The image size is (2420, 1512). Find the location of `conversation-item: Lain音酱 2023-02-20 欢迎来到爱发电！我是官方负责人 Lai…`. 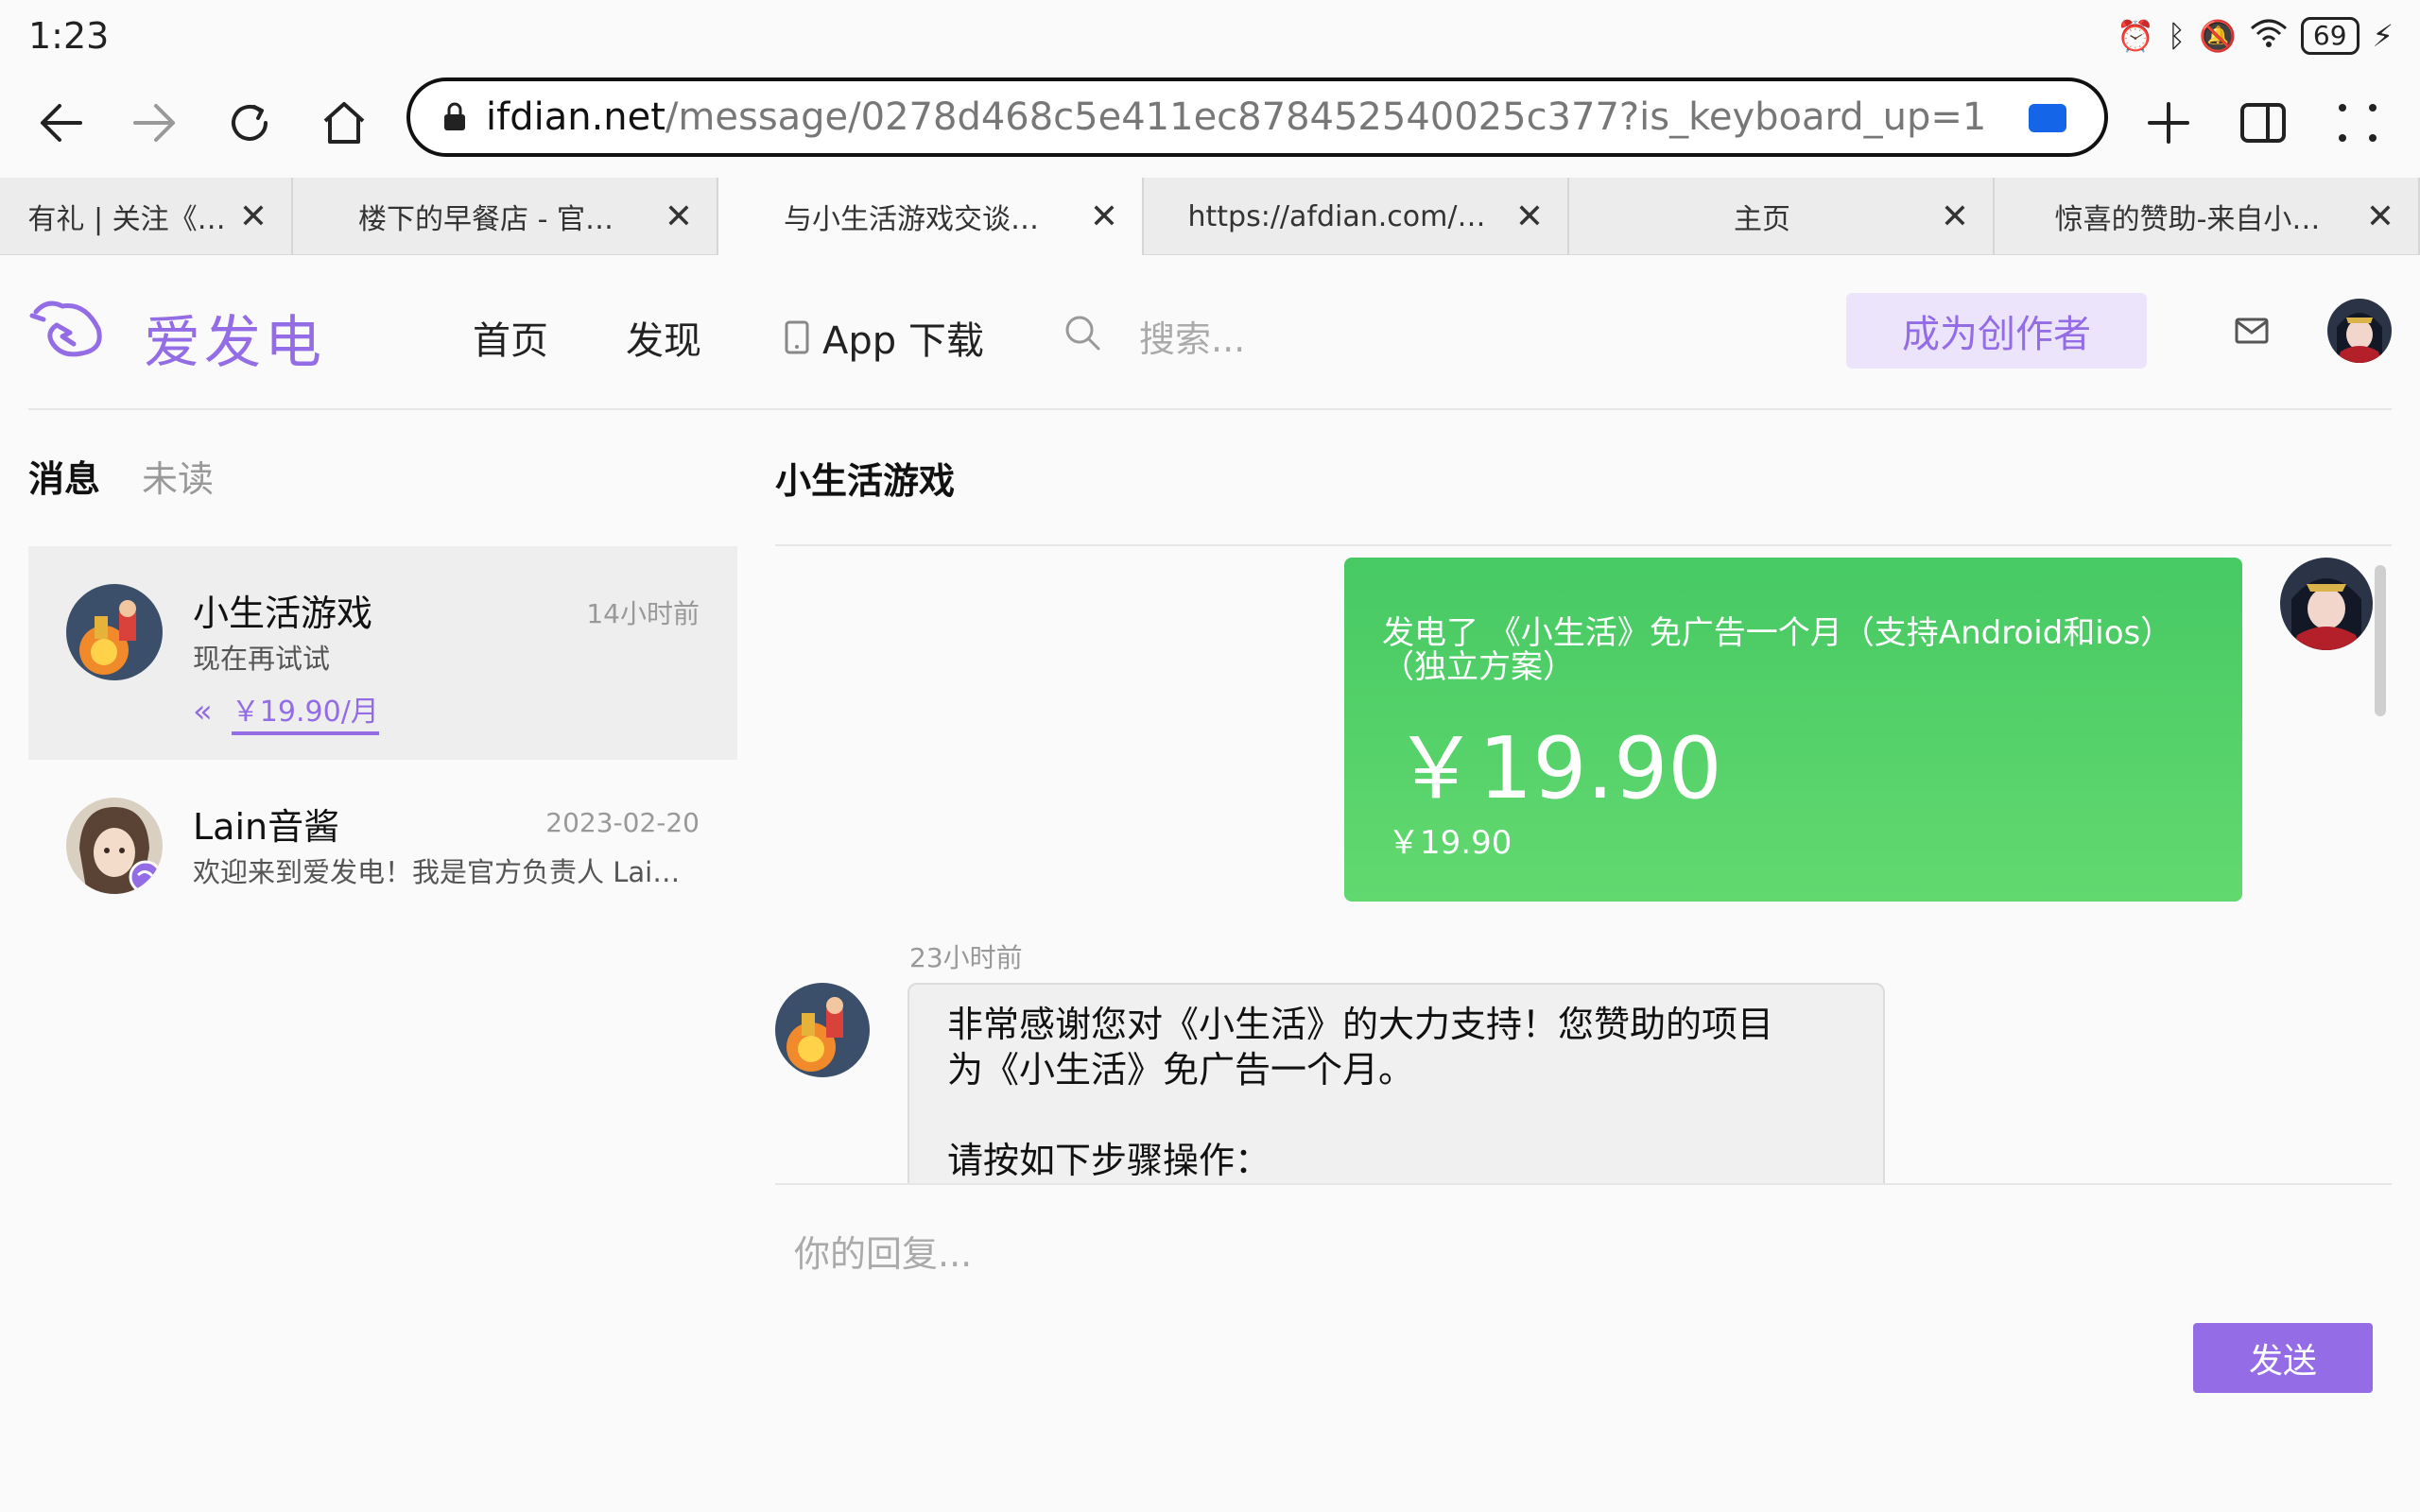

conversation-item: Lain音酱 2023-02-20 欢迎来到爱发电！我是官方负责人 Lai… is located at coordinates (382, 866).